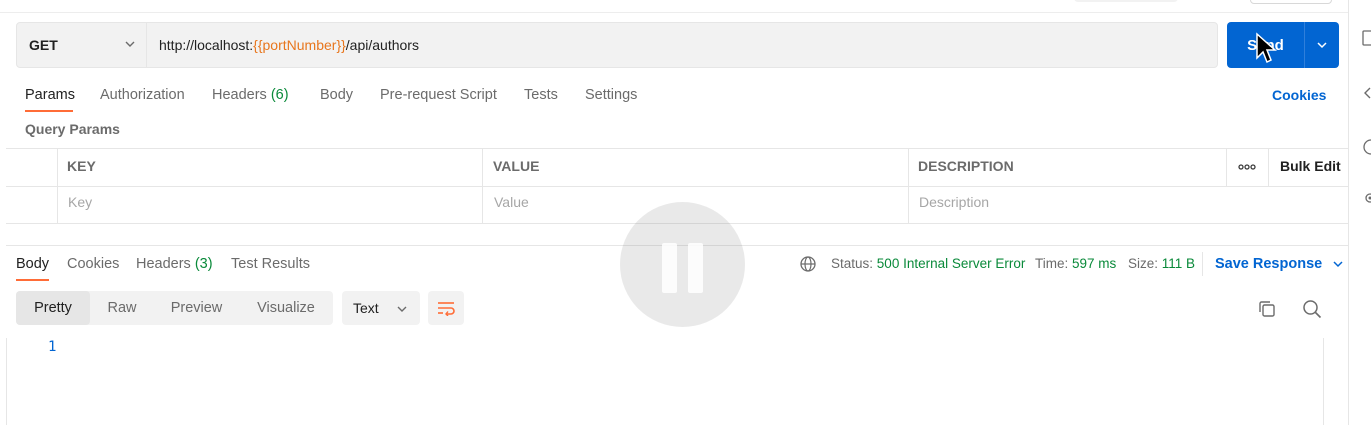 This screenshot has width=1371, height=425. What do you see at coordinates (239, 95) in the screenshot?
I see `tab-headers-label: Headers` at bounding box center [239, 95].